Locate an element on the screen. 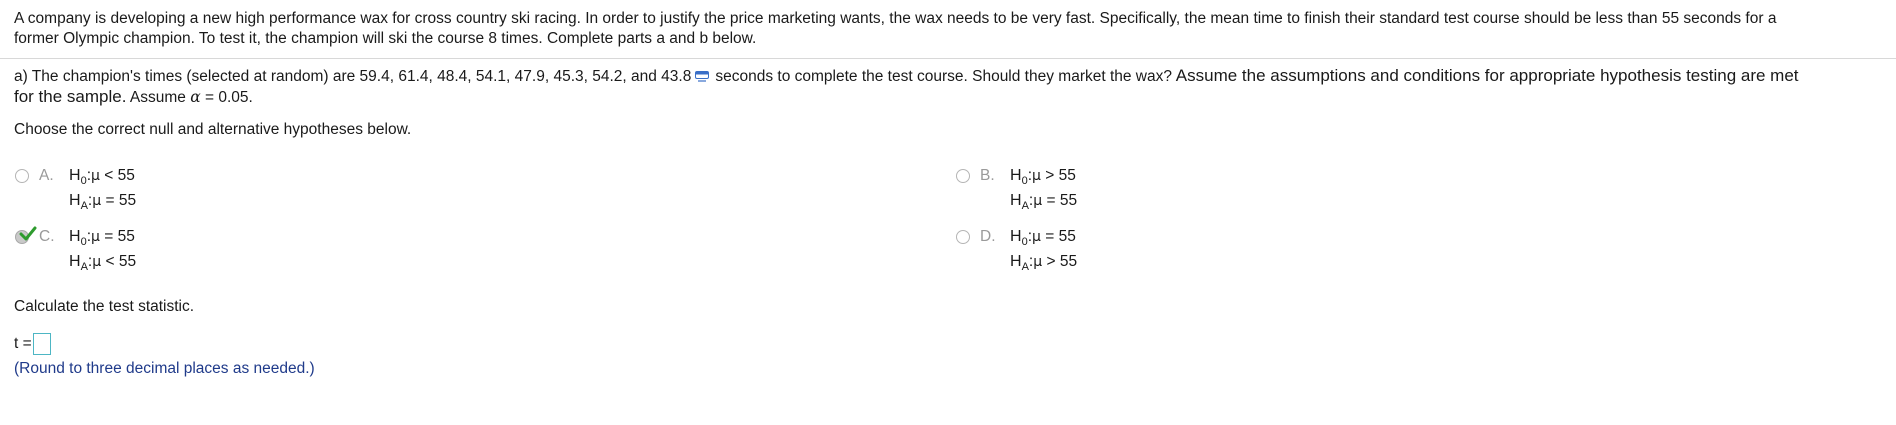  part-a-text-5: Assume is located at coordinates (158, 97).